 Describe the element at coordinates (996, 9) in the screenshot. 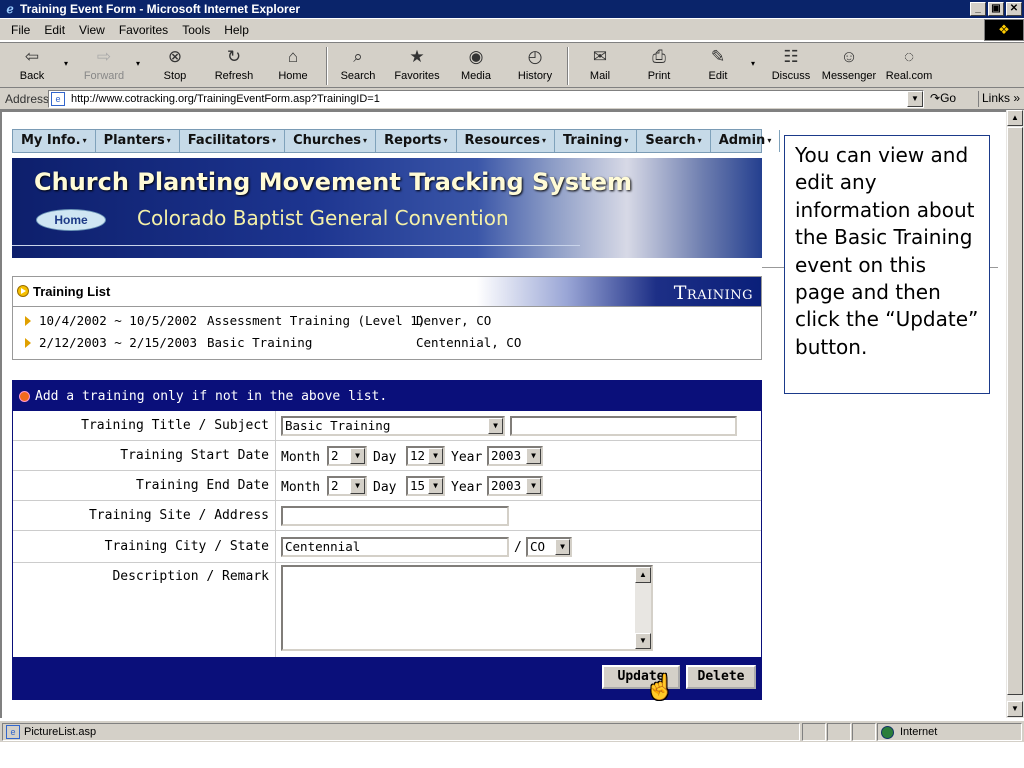

I see `restore-button: ▣` at that location.